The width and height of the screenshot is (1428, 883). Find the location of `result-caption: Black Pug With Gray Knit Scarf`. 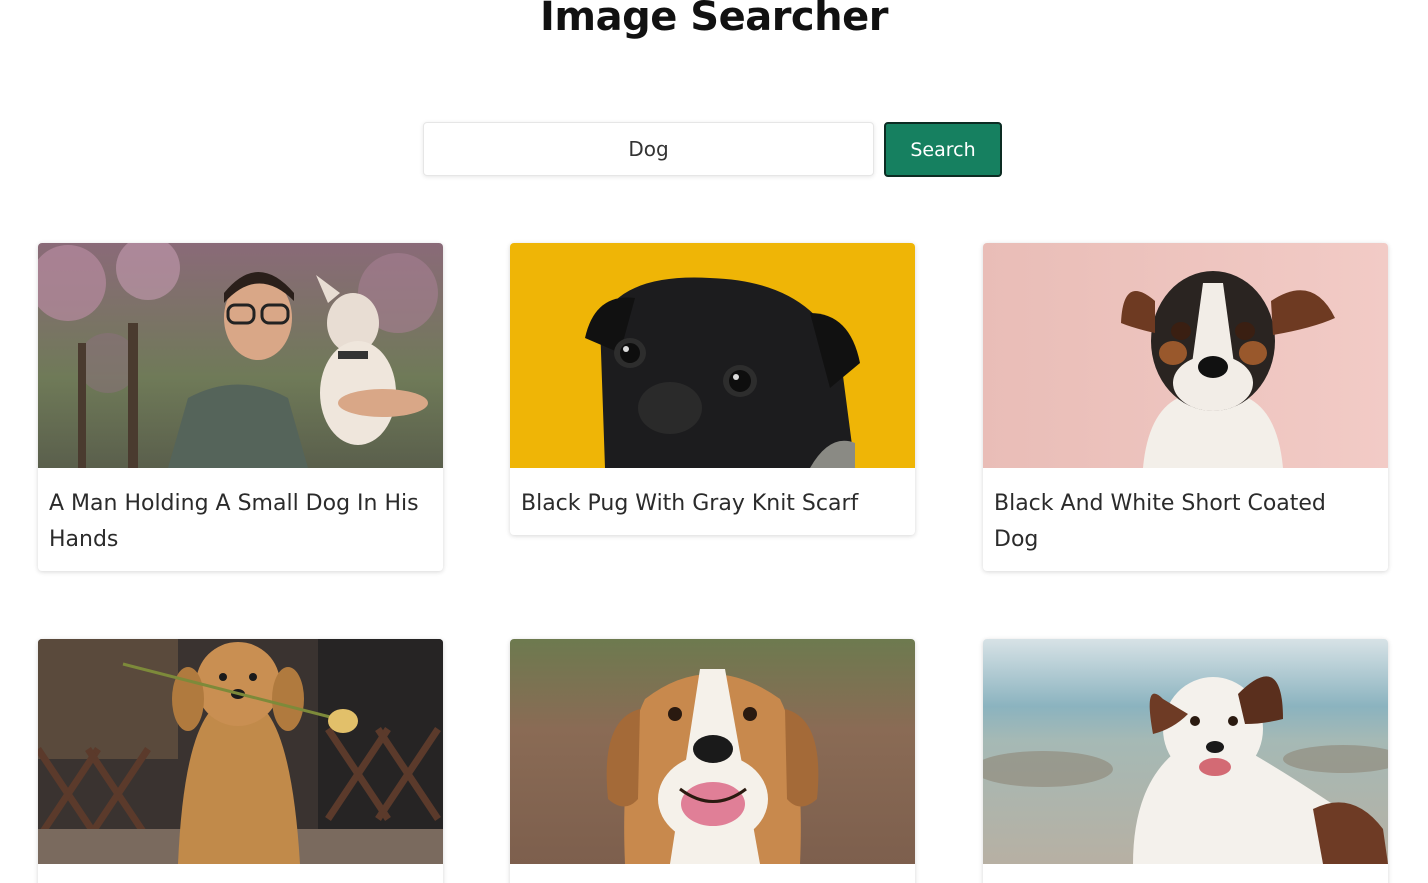

result-caption: Black Pug With Gray Knit Scarf is located at coordinates (690, 503).